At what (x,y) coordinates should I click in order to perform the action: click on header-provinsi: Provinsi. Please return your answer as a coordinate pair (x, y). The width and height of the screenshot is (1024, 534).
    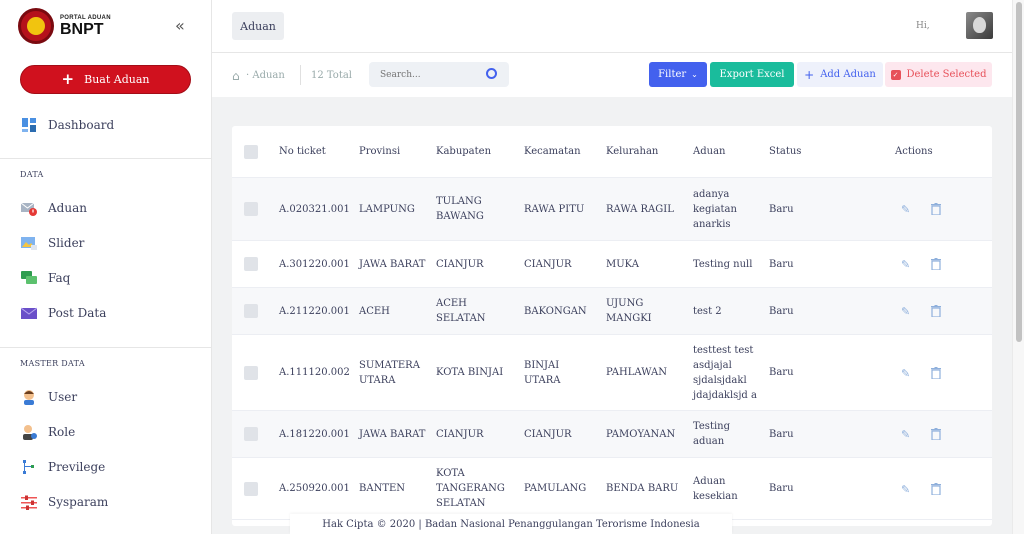
    Looking at the image, I should click on (379, 151).